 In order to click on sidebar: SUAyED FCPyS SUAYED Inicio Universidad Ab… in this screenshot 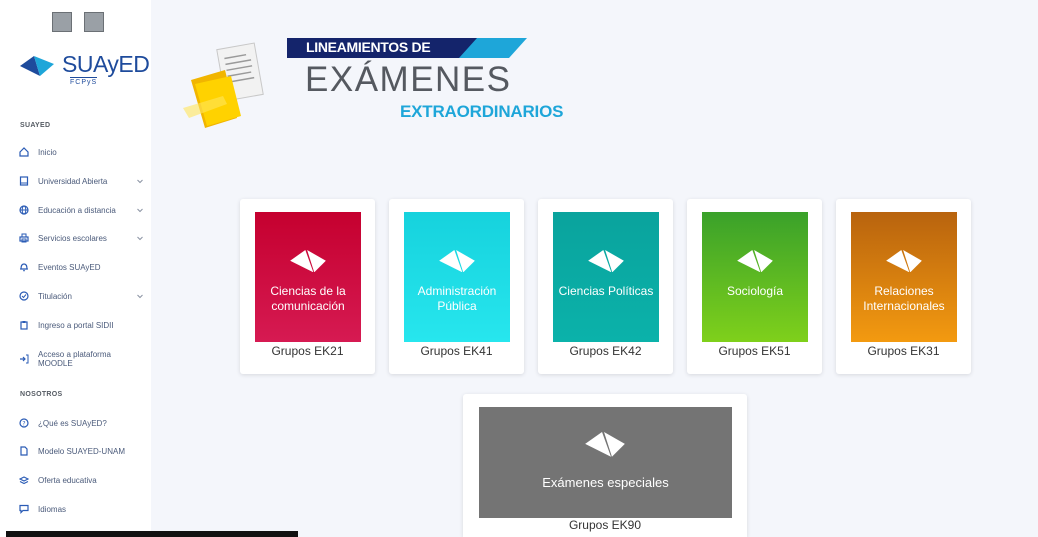, I will do `click(75, 268)`.